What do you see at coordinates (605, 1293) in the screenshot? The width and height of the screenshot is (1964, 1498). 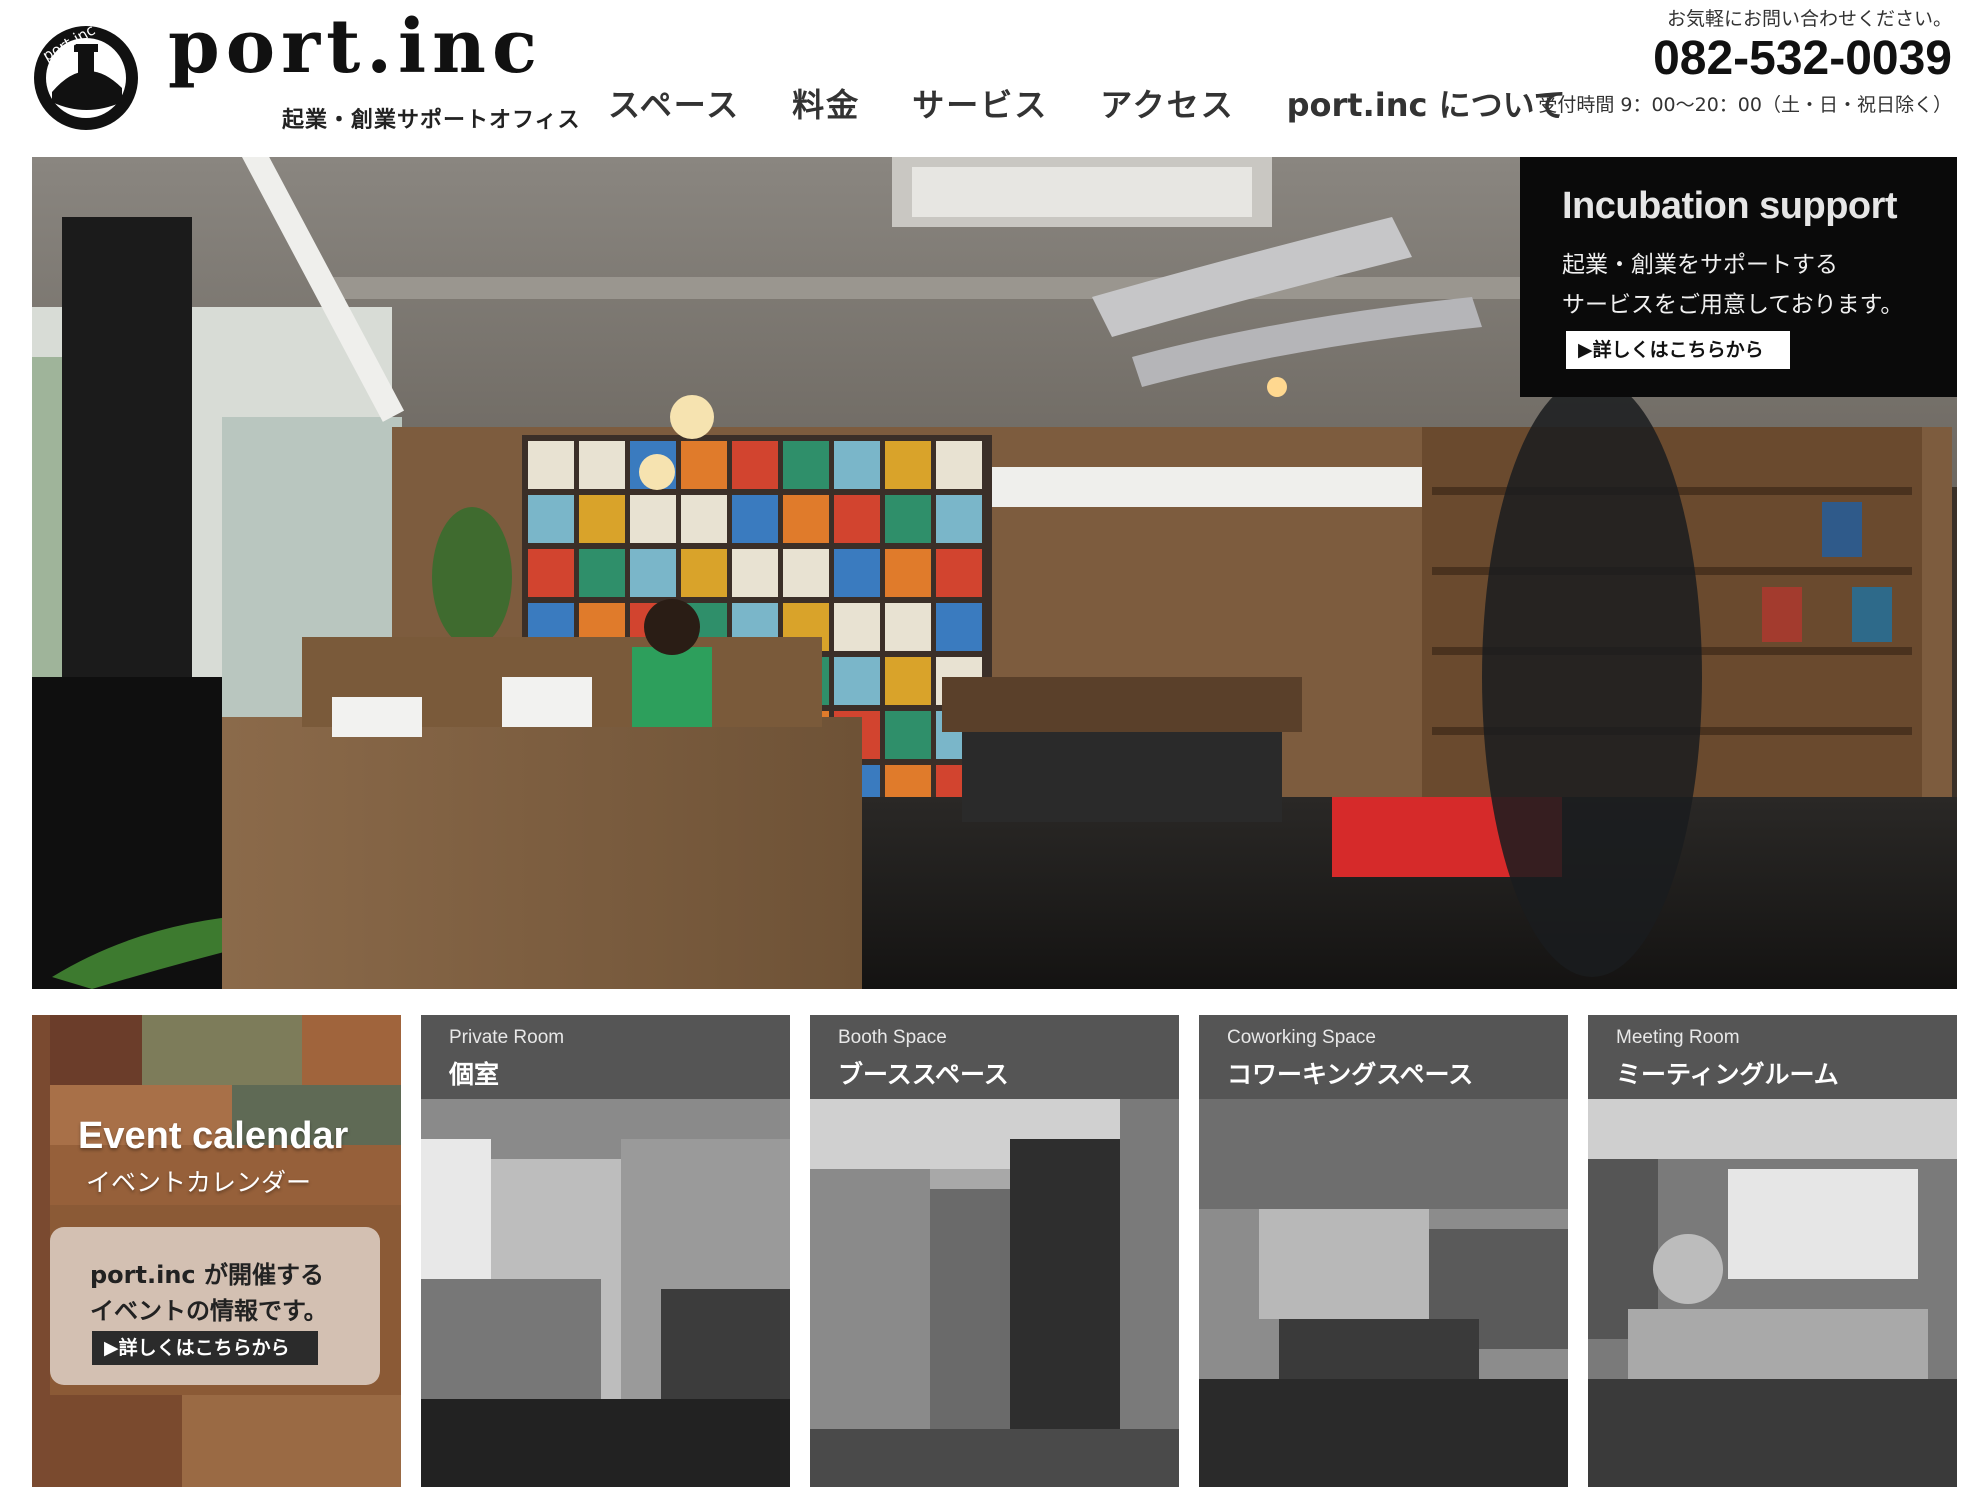 I see `private-room-photo` at bounding box center [605, 1293].